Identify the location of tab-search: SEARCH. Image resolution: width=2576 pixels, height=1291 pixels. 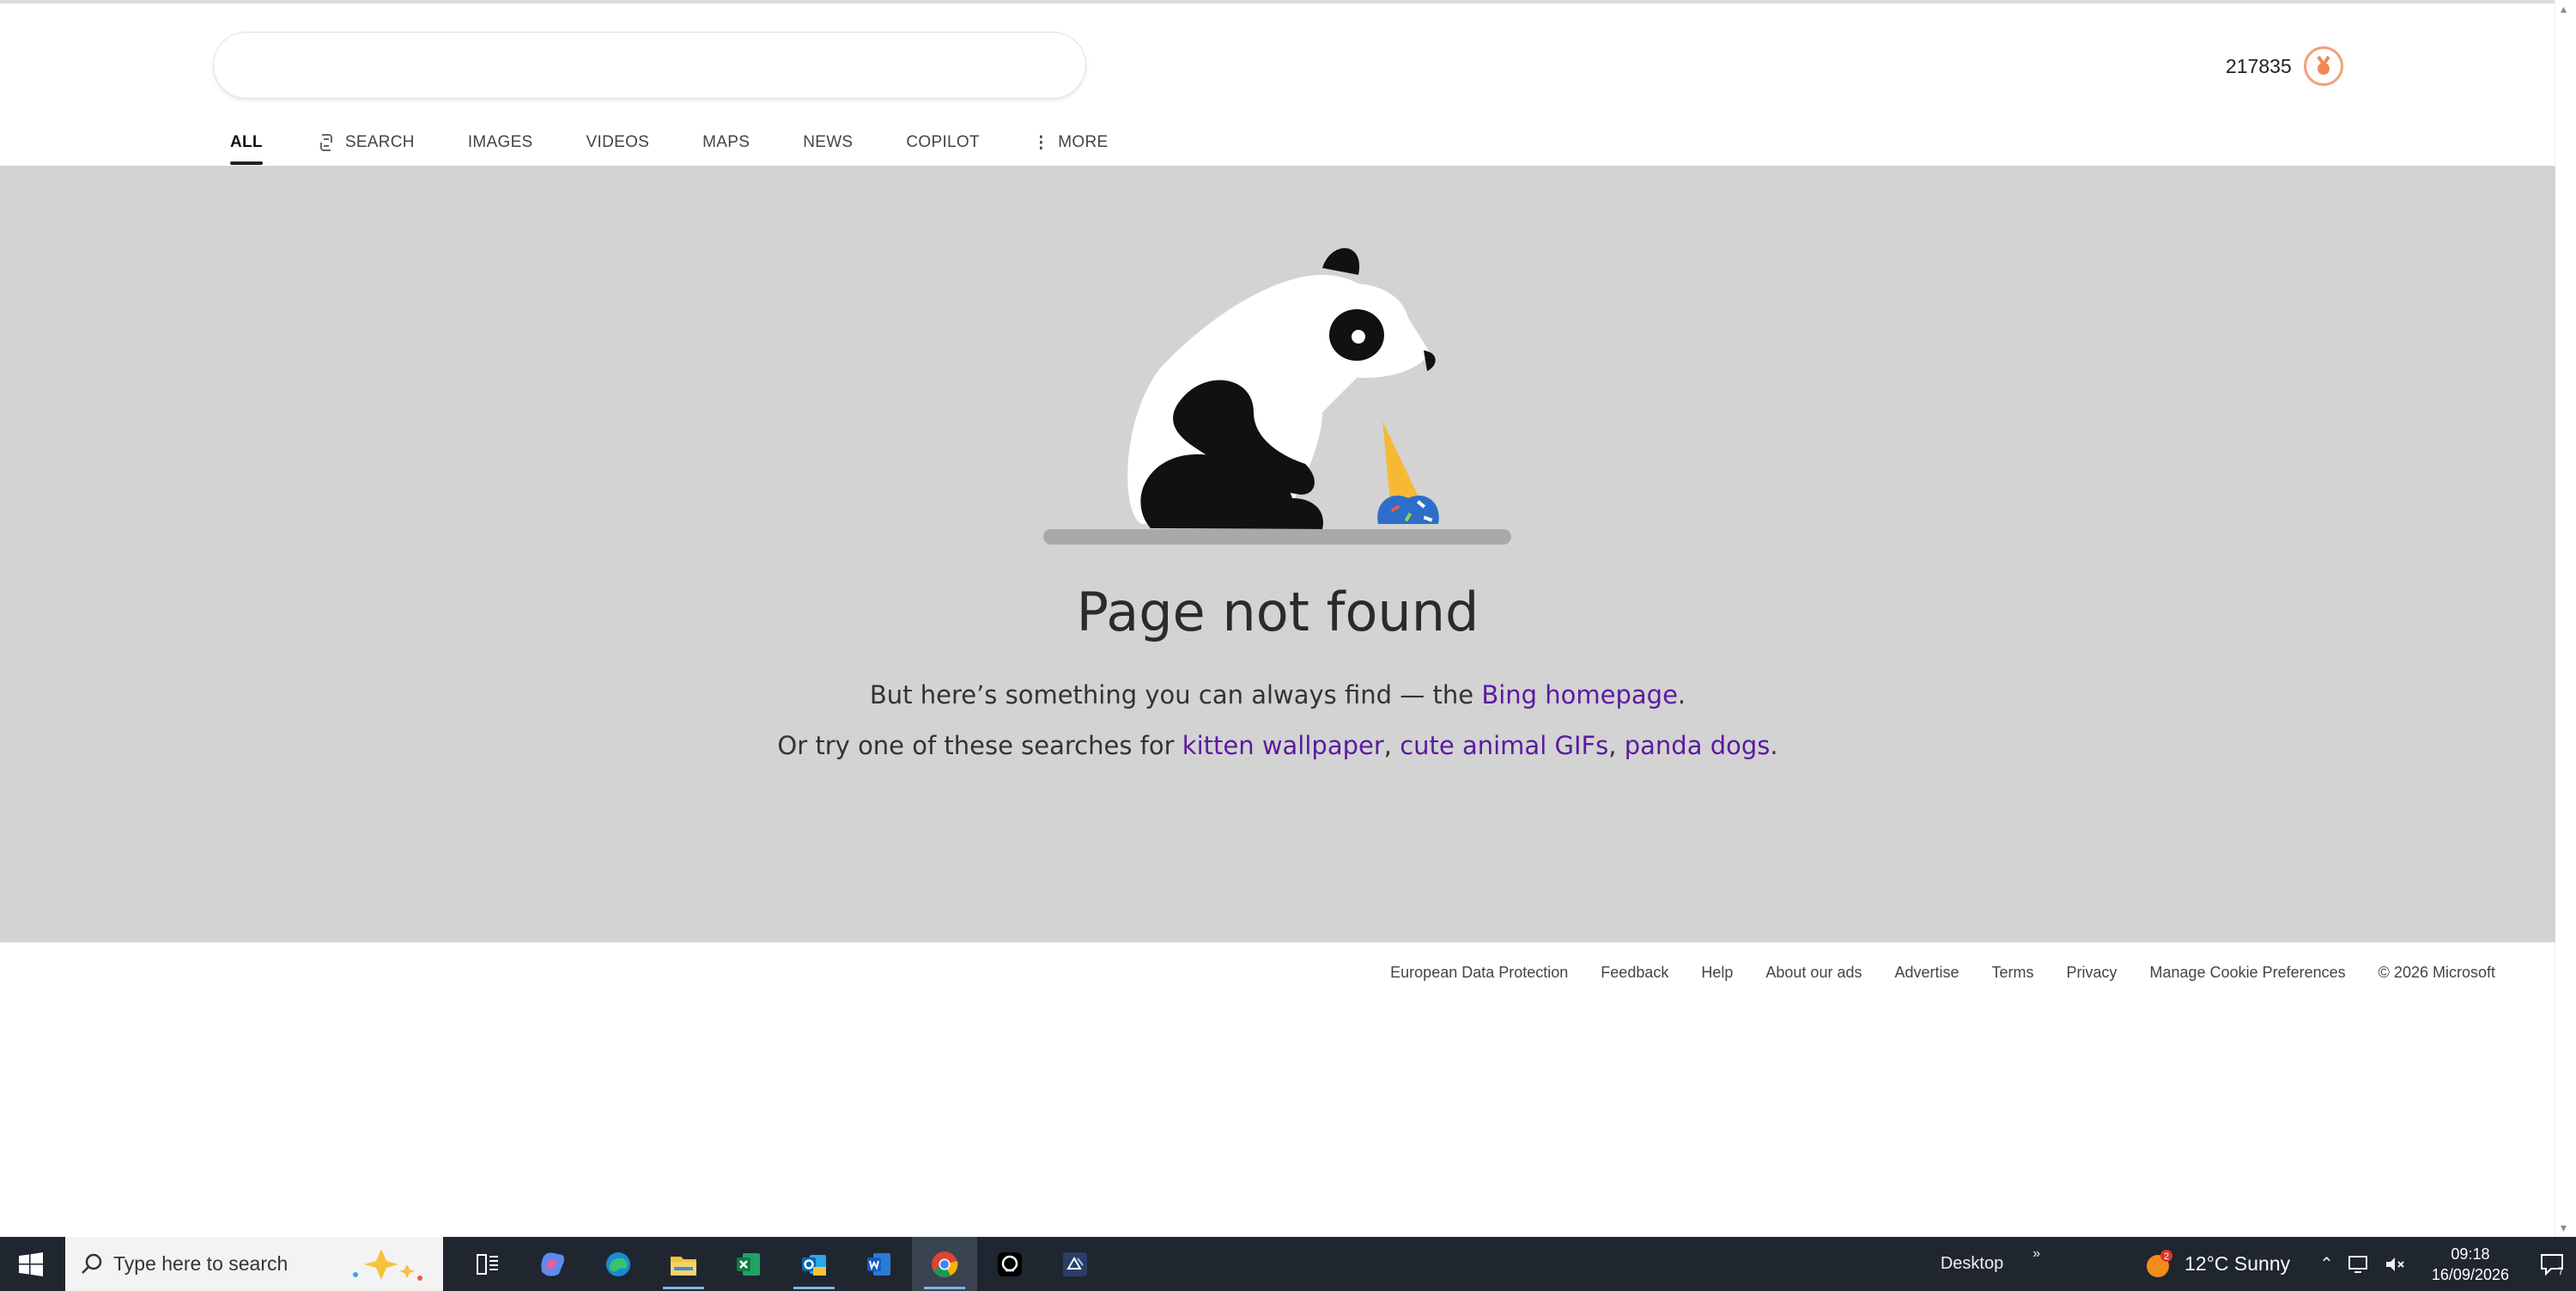
(366, 142).